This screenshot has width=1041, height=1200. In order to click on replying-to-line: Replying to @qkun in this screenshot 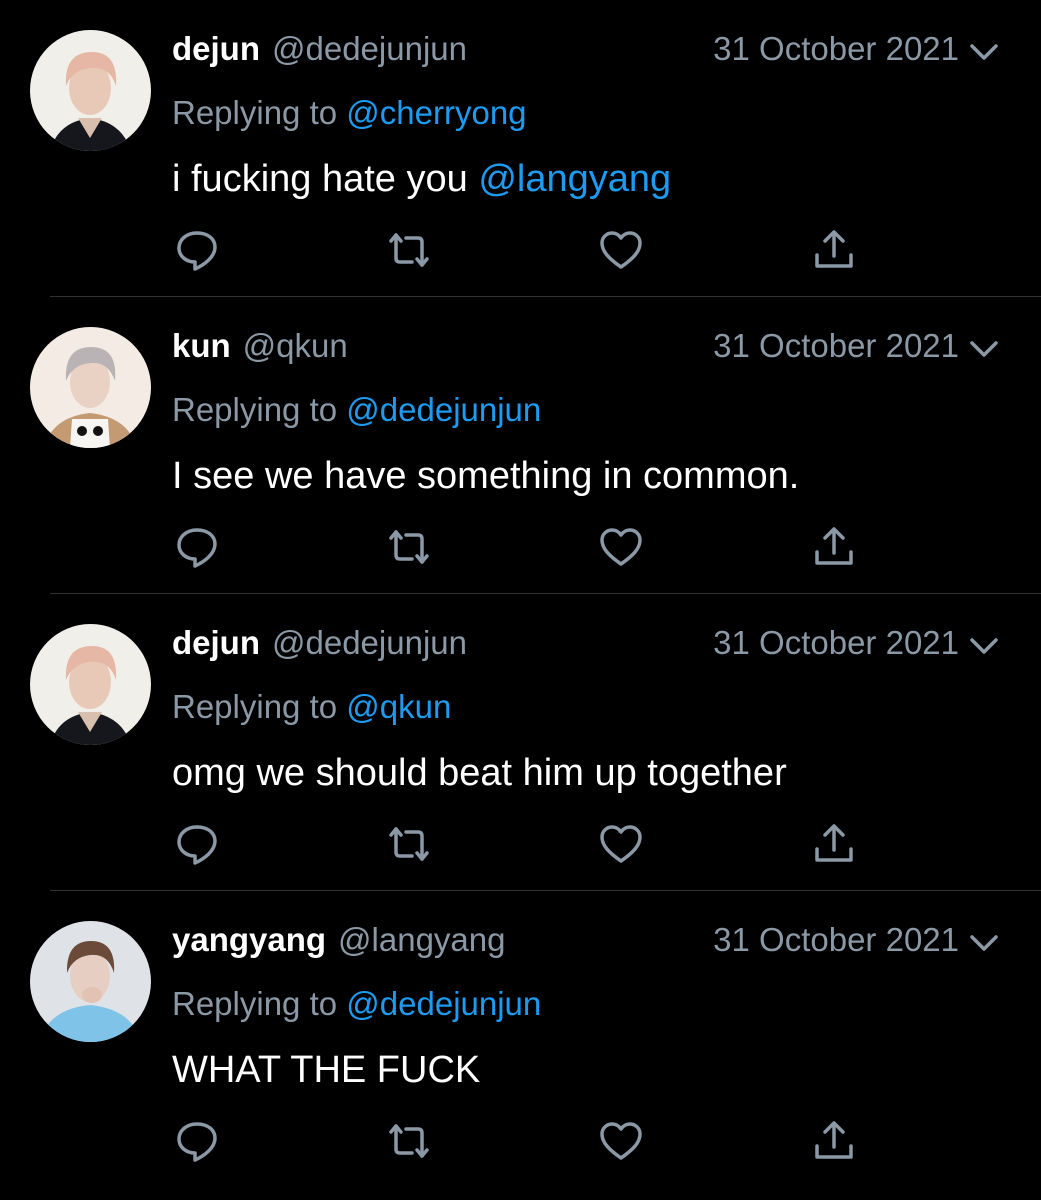, I will do `click(311, 707)`.